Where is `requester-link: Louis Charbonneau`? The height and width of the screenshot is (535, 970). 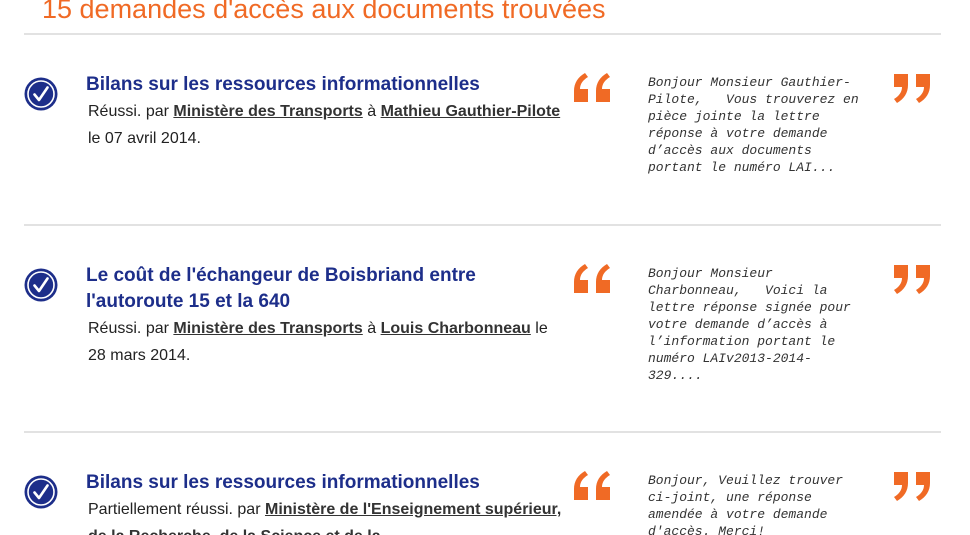
requester-link: Louis Charbonneau is located at coordinates (456, 328).